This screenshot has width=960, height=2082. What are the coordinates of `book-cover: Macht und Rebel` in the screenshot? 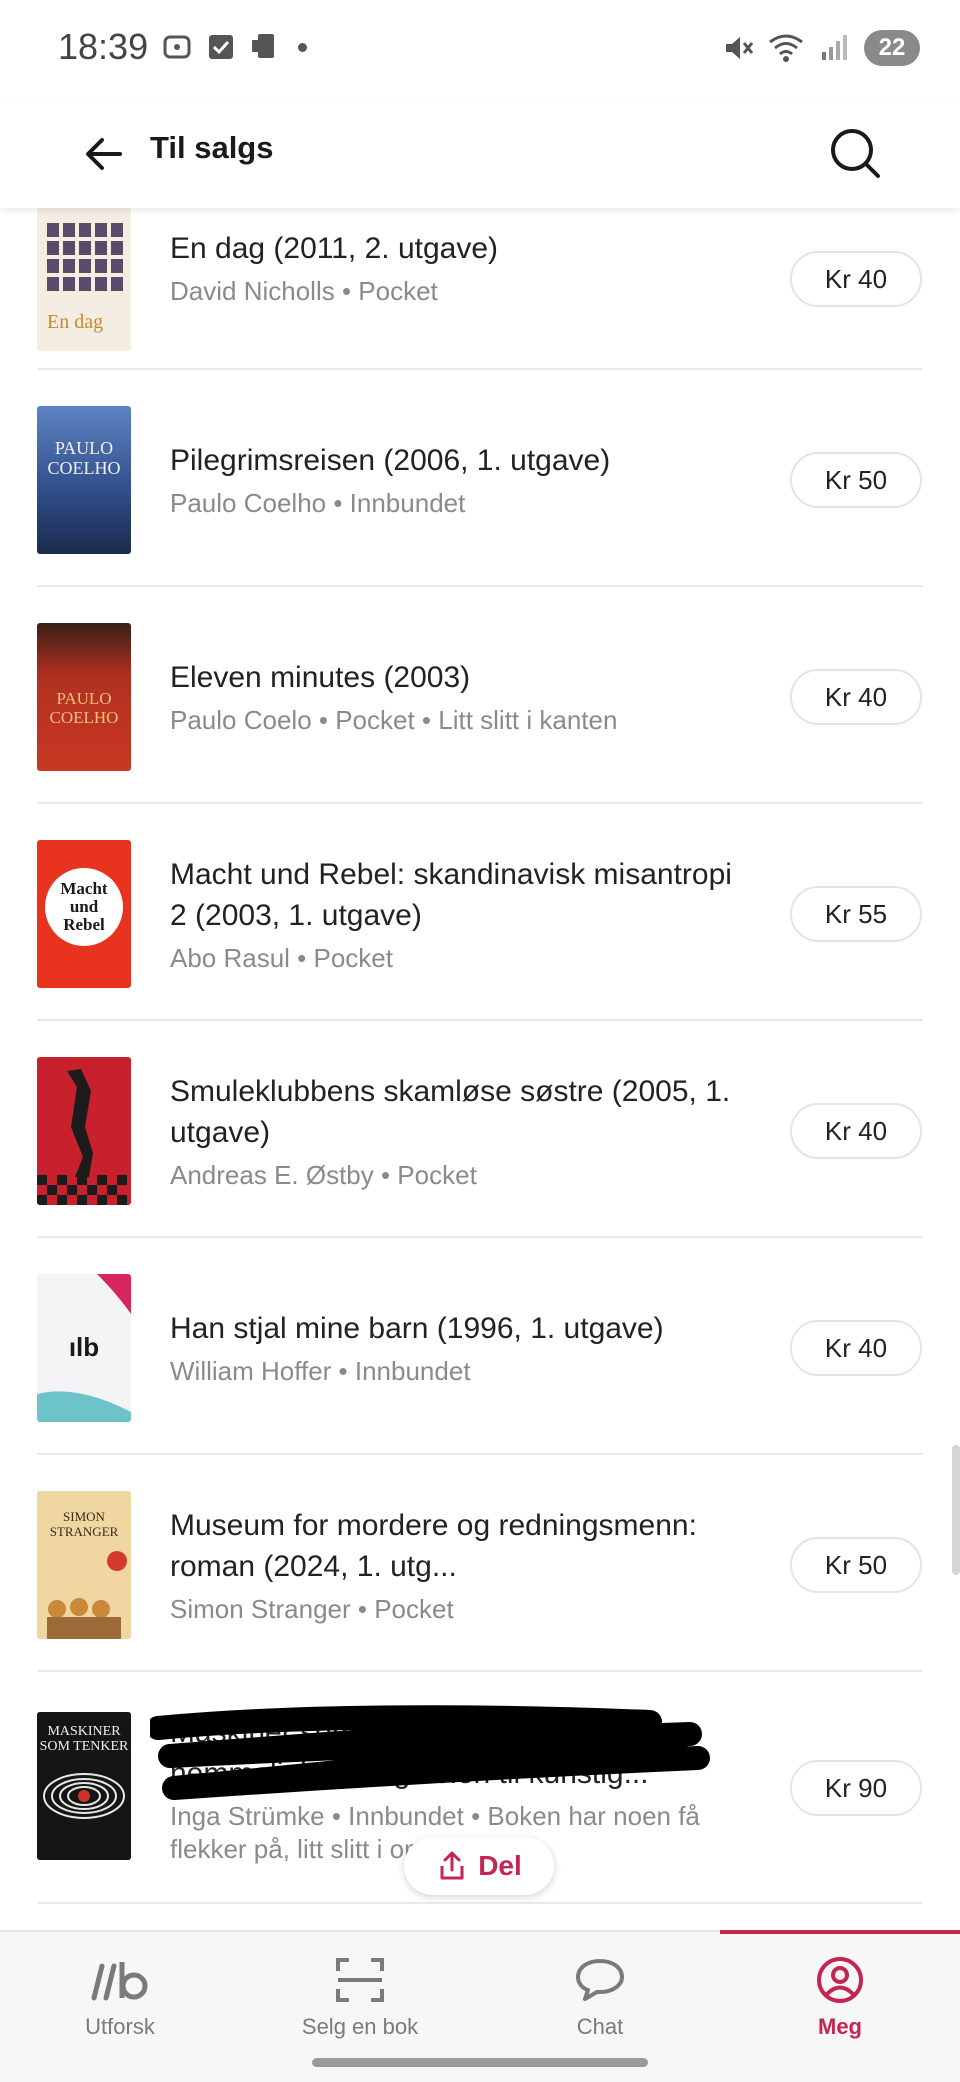 It's located at (84, 914).